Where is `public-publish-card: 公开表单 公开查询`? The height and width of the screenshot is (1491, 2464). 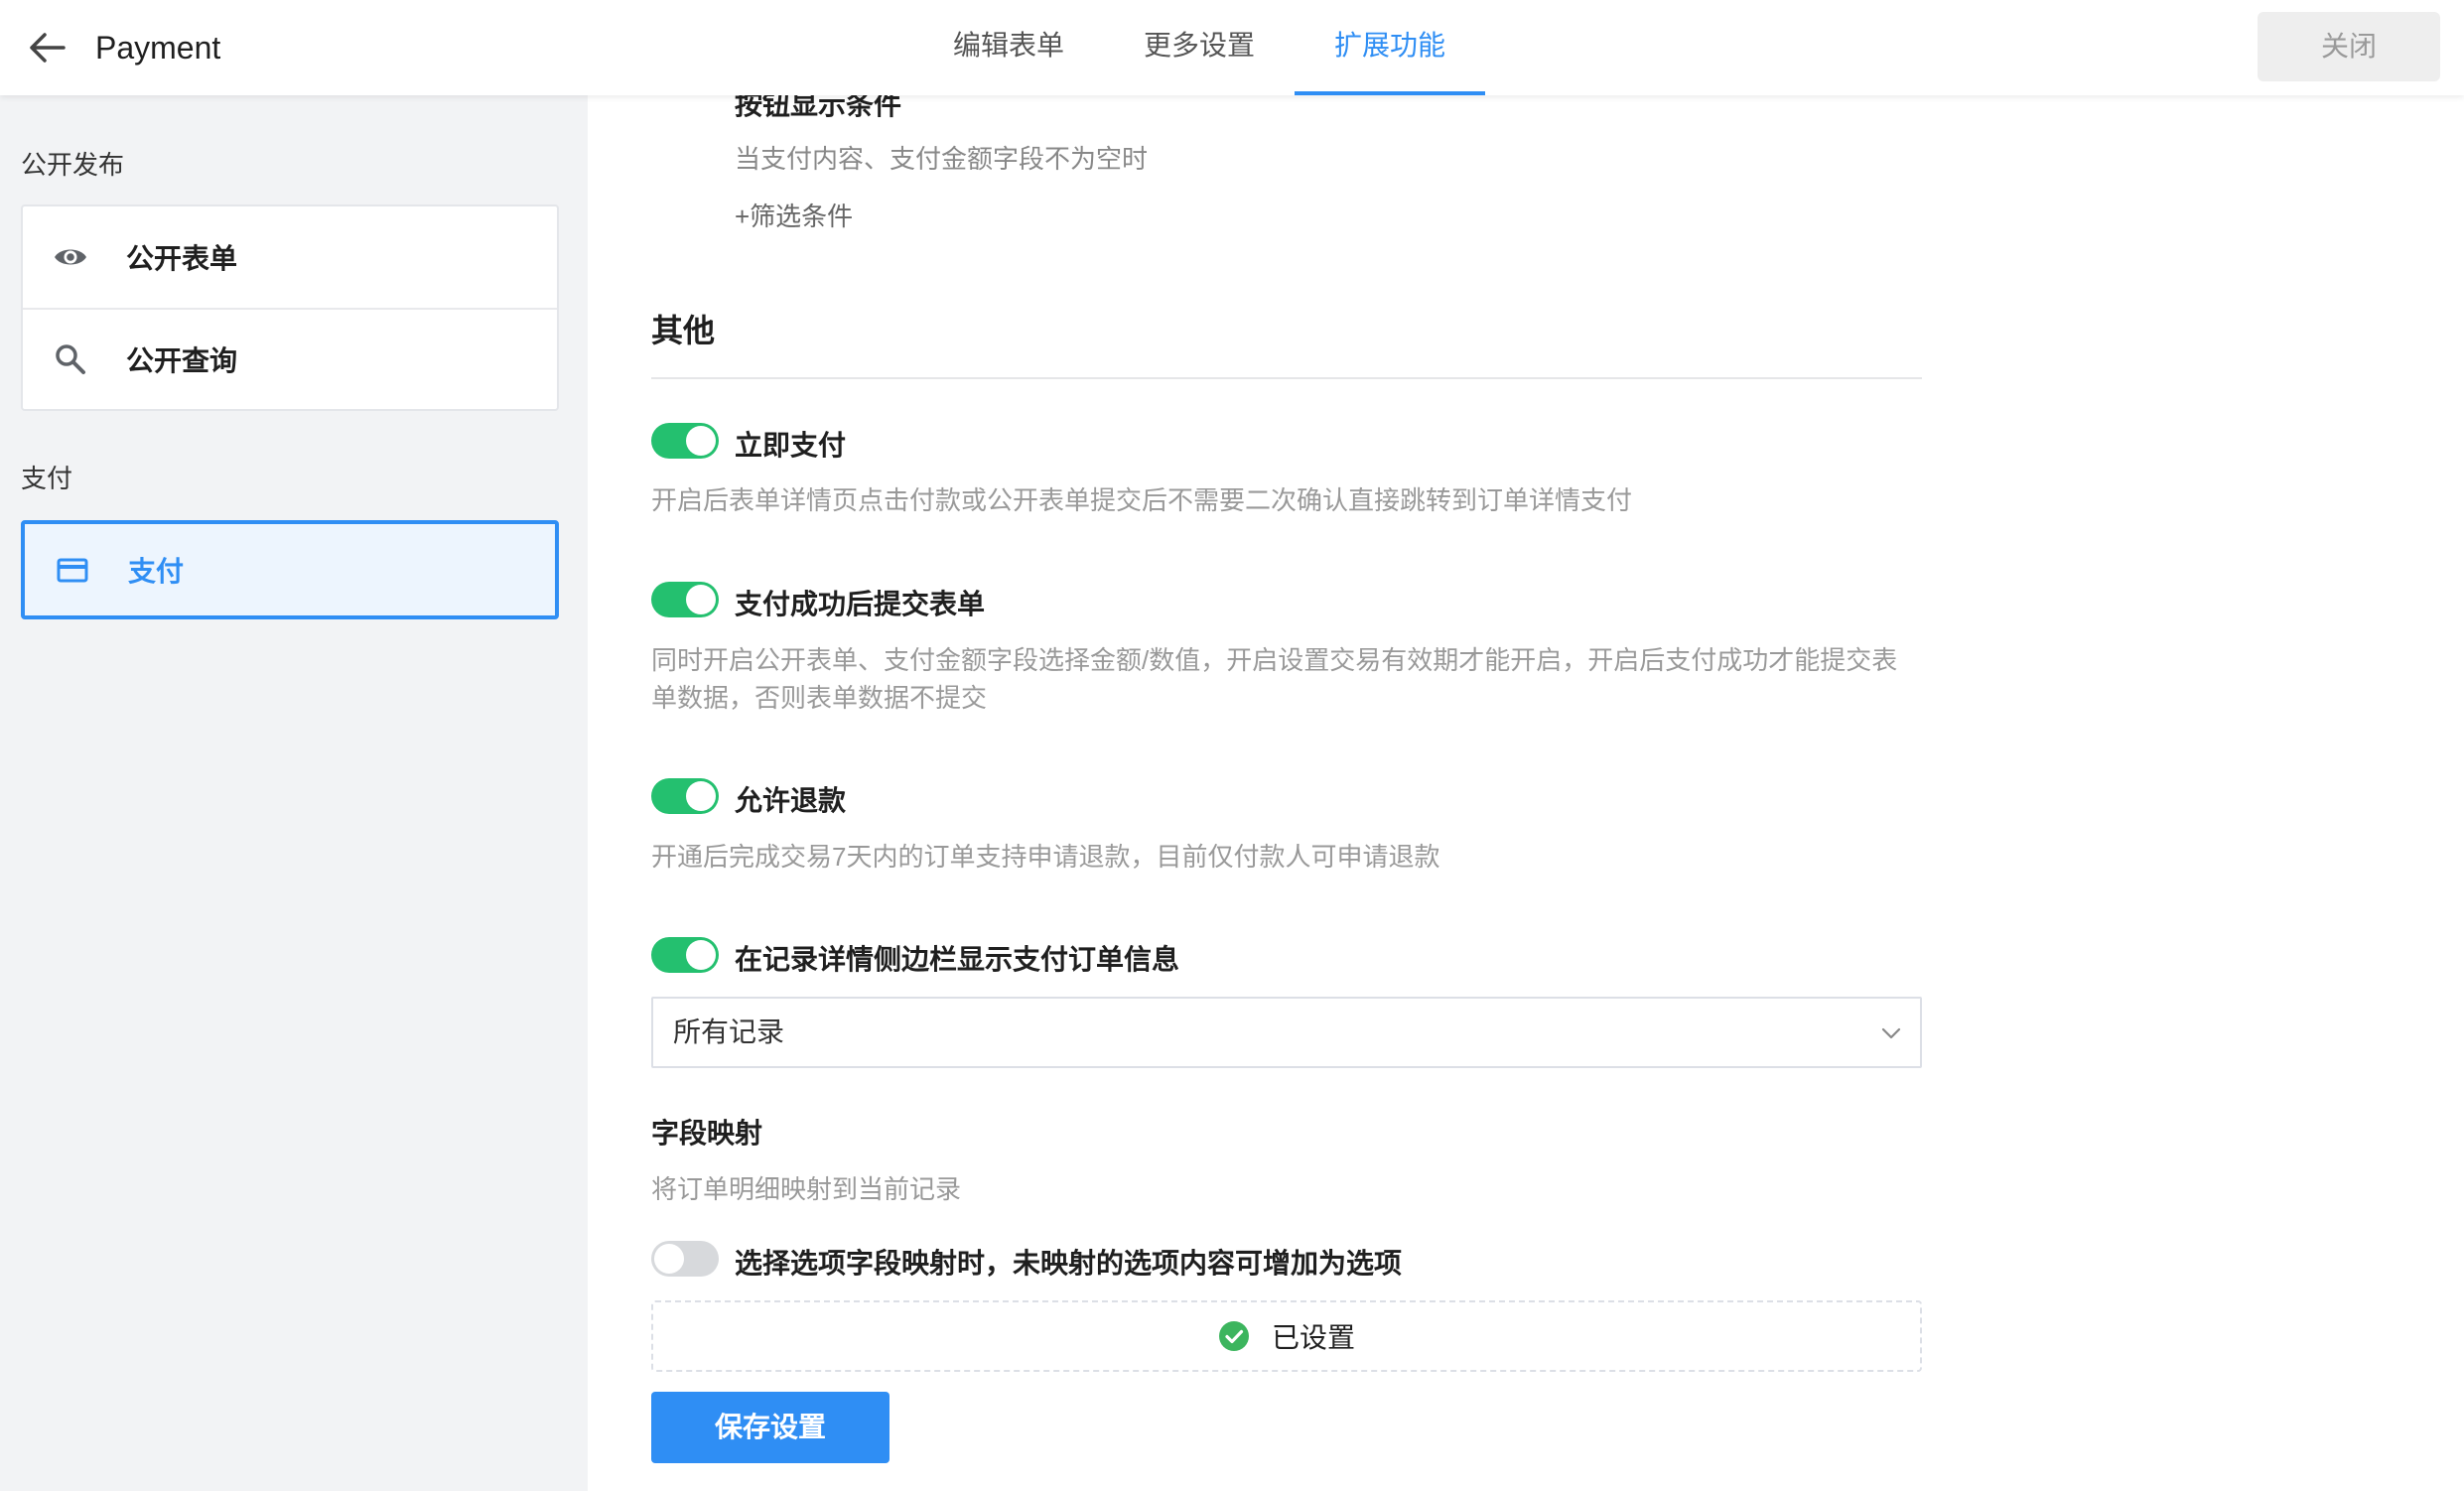 public-publish-card: 公开表单 公开查询 is located at coordinates (290, 307).